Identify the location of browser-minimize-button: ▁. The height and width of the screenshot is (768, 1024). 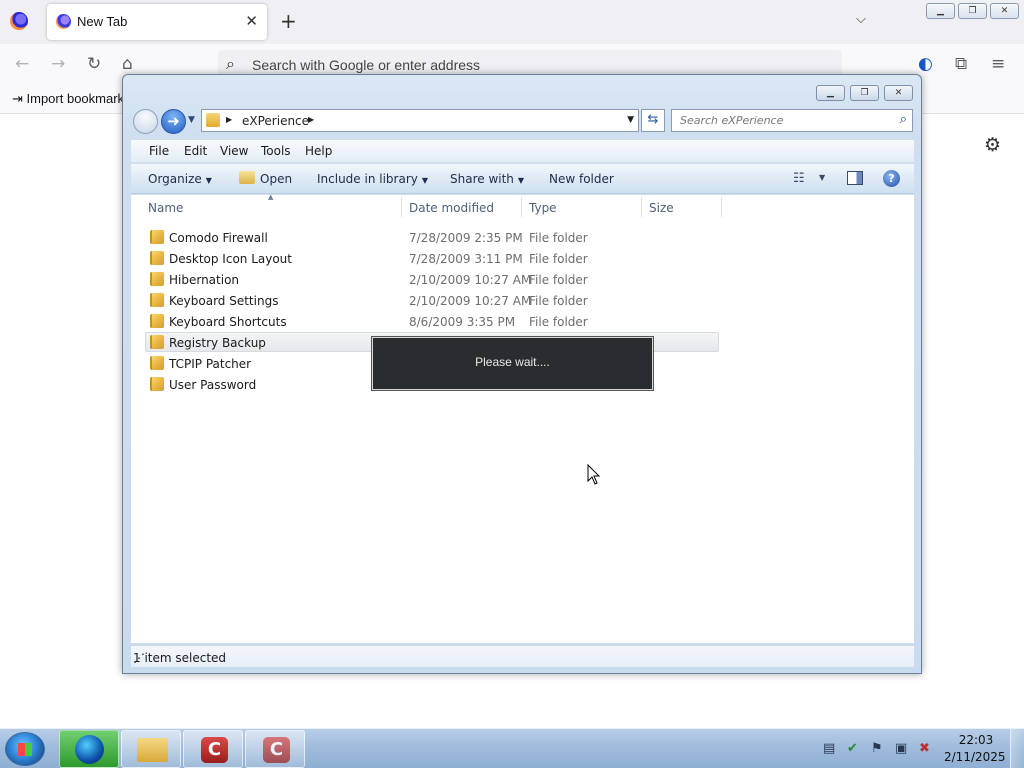
(940, 11).